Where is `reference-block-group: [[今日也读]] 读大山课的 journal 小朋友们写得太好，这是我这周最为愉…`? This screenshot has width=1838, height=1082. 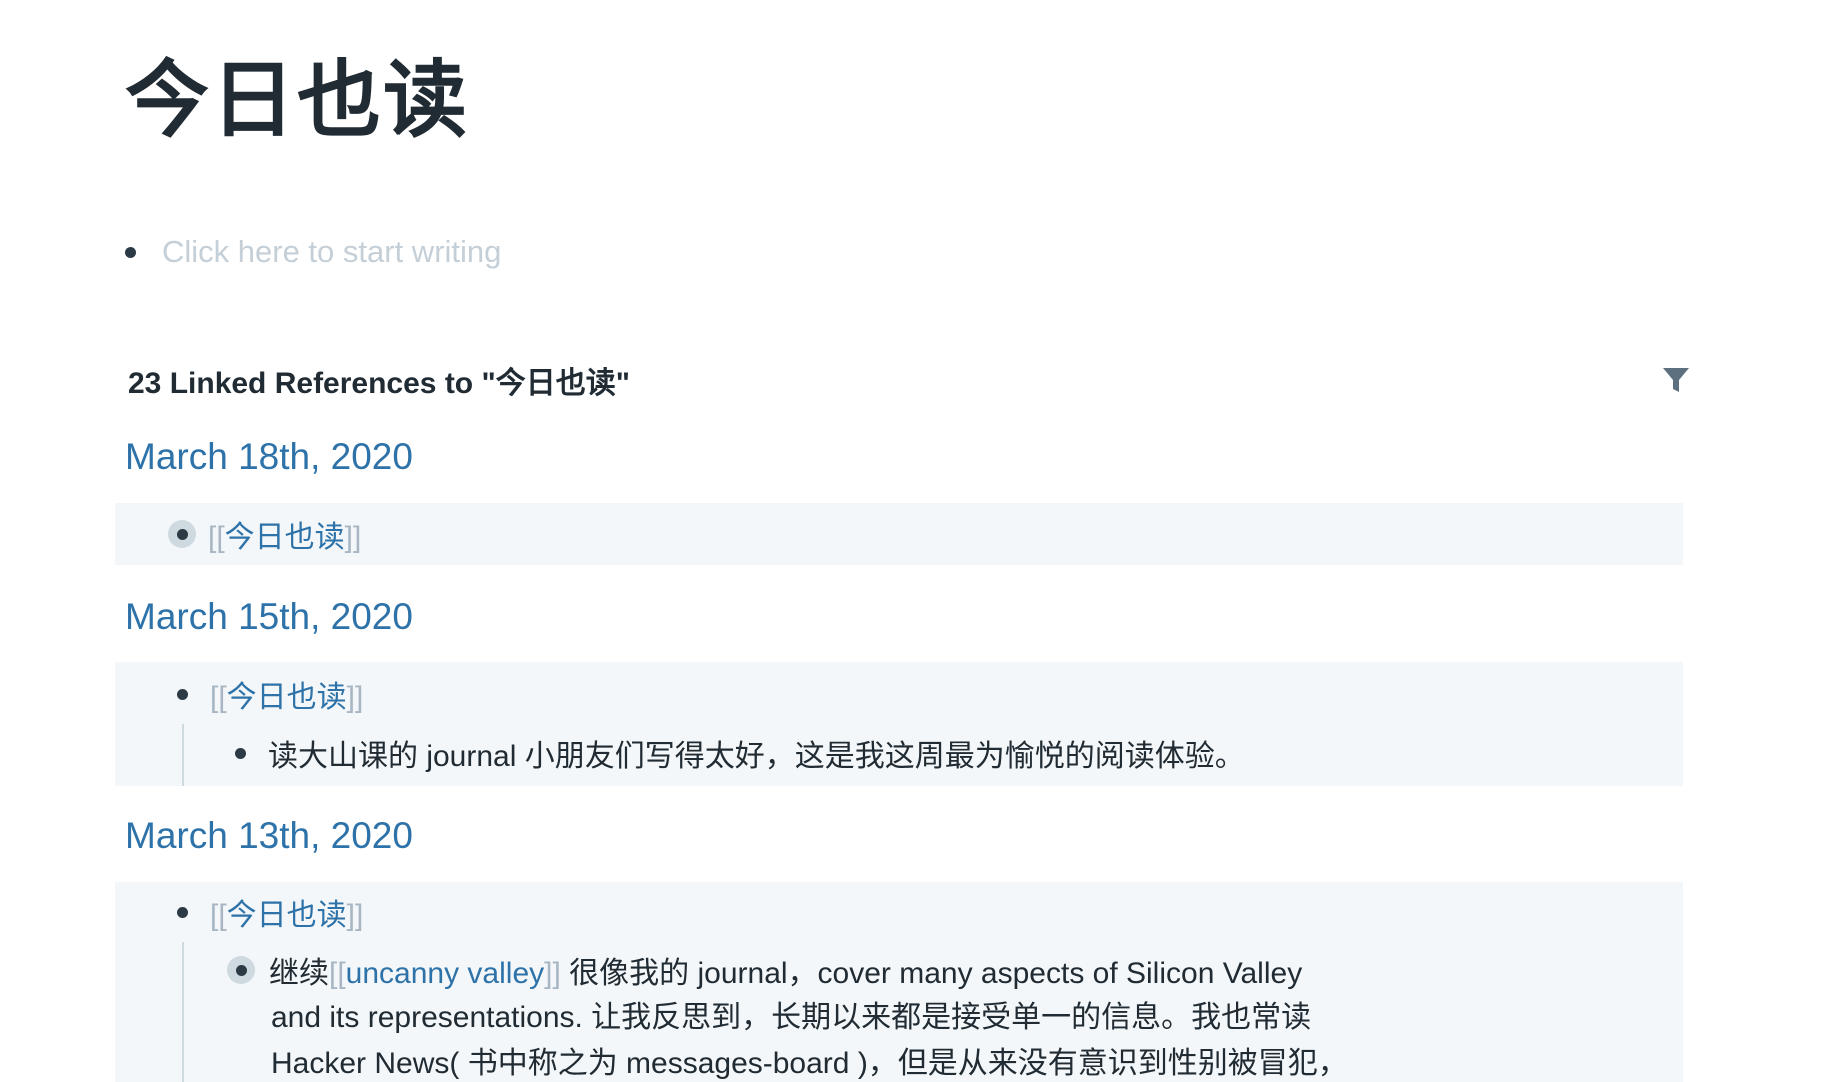
reference-block-group: [[今日也读]] 读大山课的 journal 小朋友们写得太好，这是我这周最为愉… is located at coordinates (899, 724).